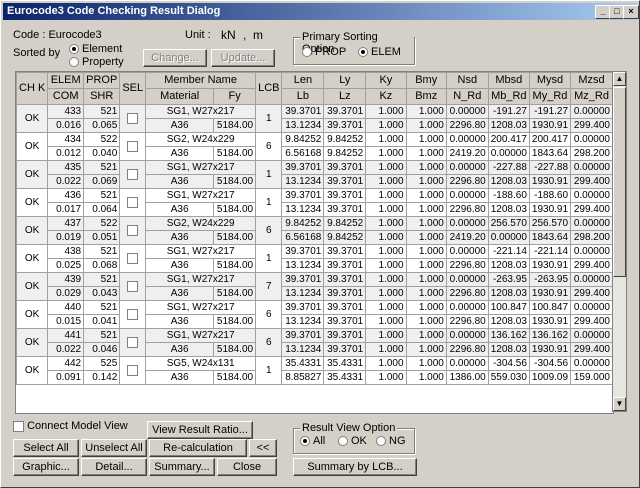 The width and height of the screenshot is (640, 488). What do you see at coordinates (201, 223) in the screenshot?
I see `cell-name: SG2, W24x229` at bounding box center [201, 223].